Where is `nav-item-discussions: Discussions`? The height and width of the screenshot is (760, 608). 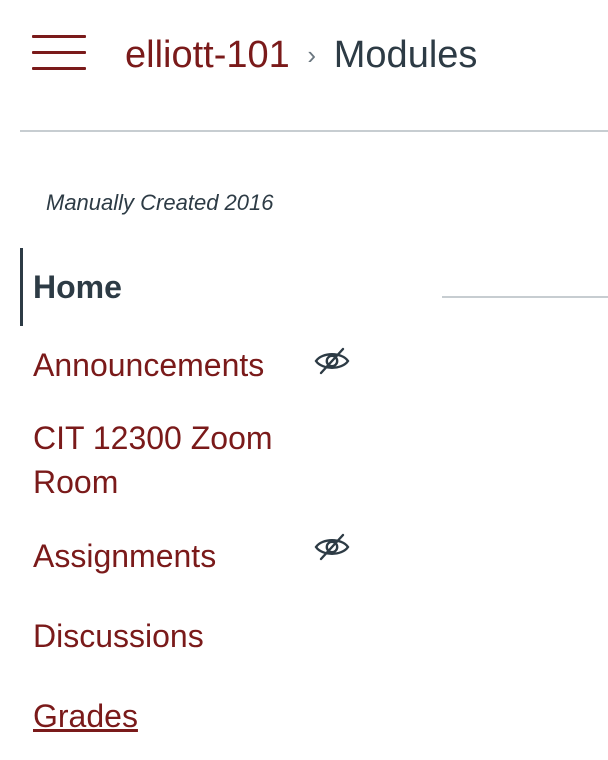 nav-item-discussions: Discussions is located at coordinates (220, 636).